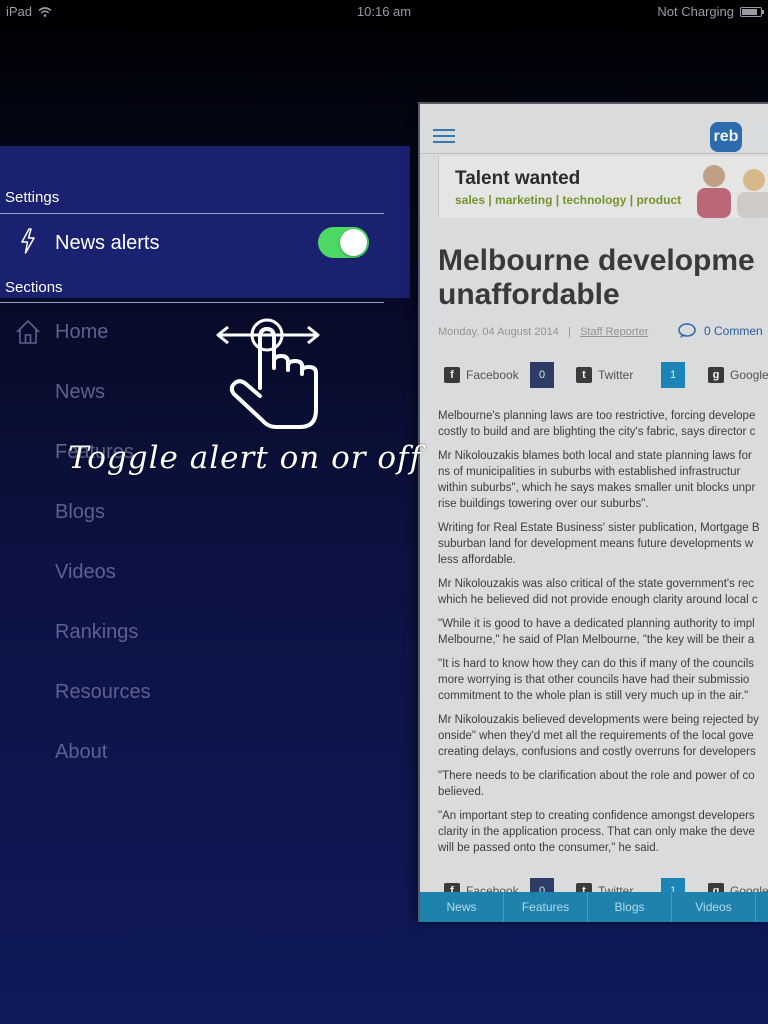  Describe the element at coordinates (32, 197) in the screenshot. I see `settings-heading: Settings` at that location.